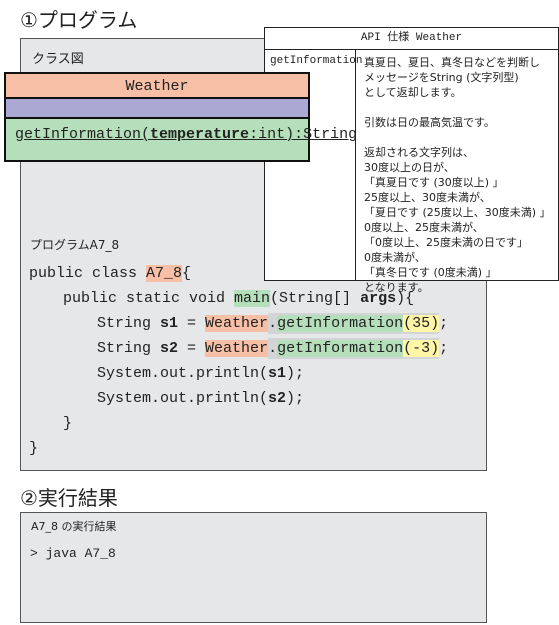 This screenshot has height=625, width=559. Describe the element at coordinates (74, 526) in the screenshot. I see `result-label: A7_8 の実行結果` at that location.